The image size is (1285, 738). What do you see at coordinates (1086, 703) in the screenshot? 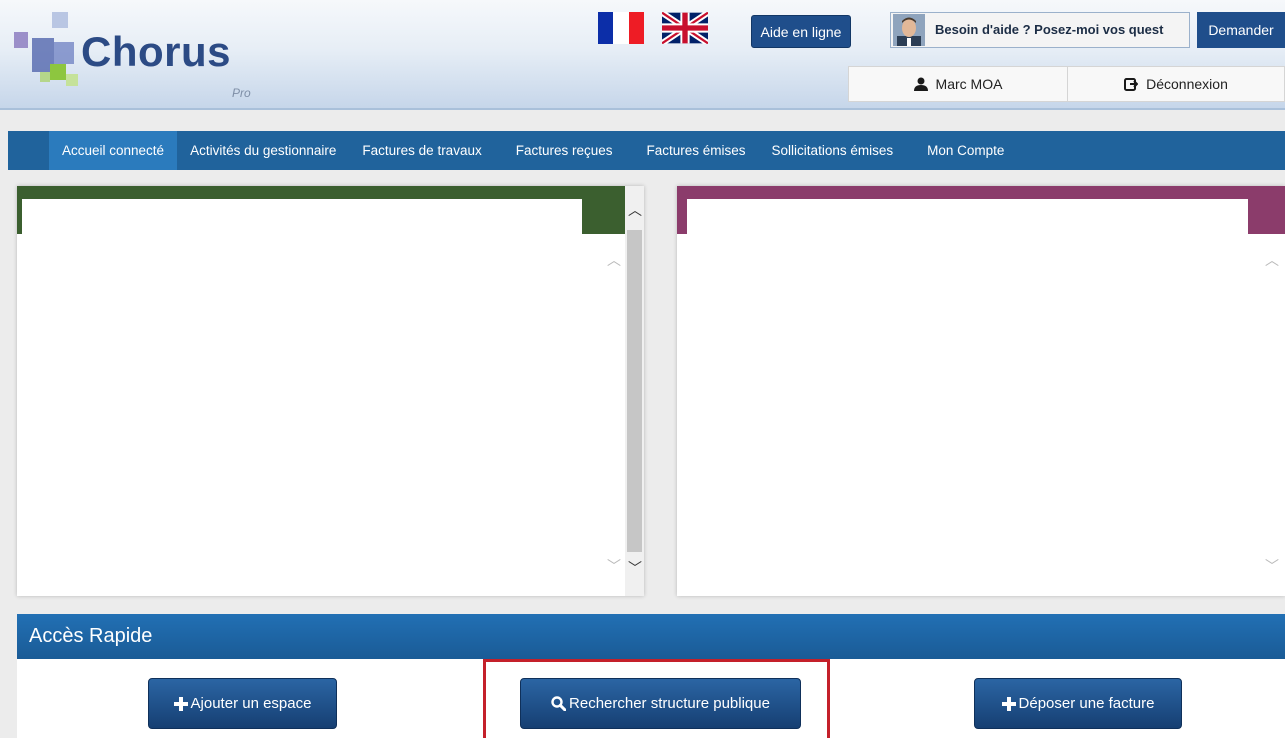
I see `deposer-facture-label: Déposer une facture` at bounding box center [1086, 703].